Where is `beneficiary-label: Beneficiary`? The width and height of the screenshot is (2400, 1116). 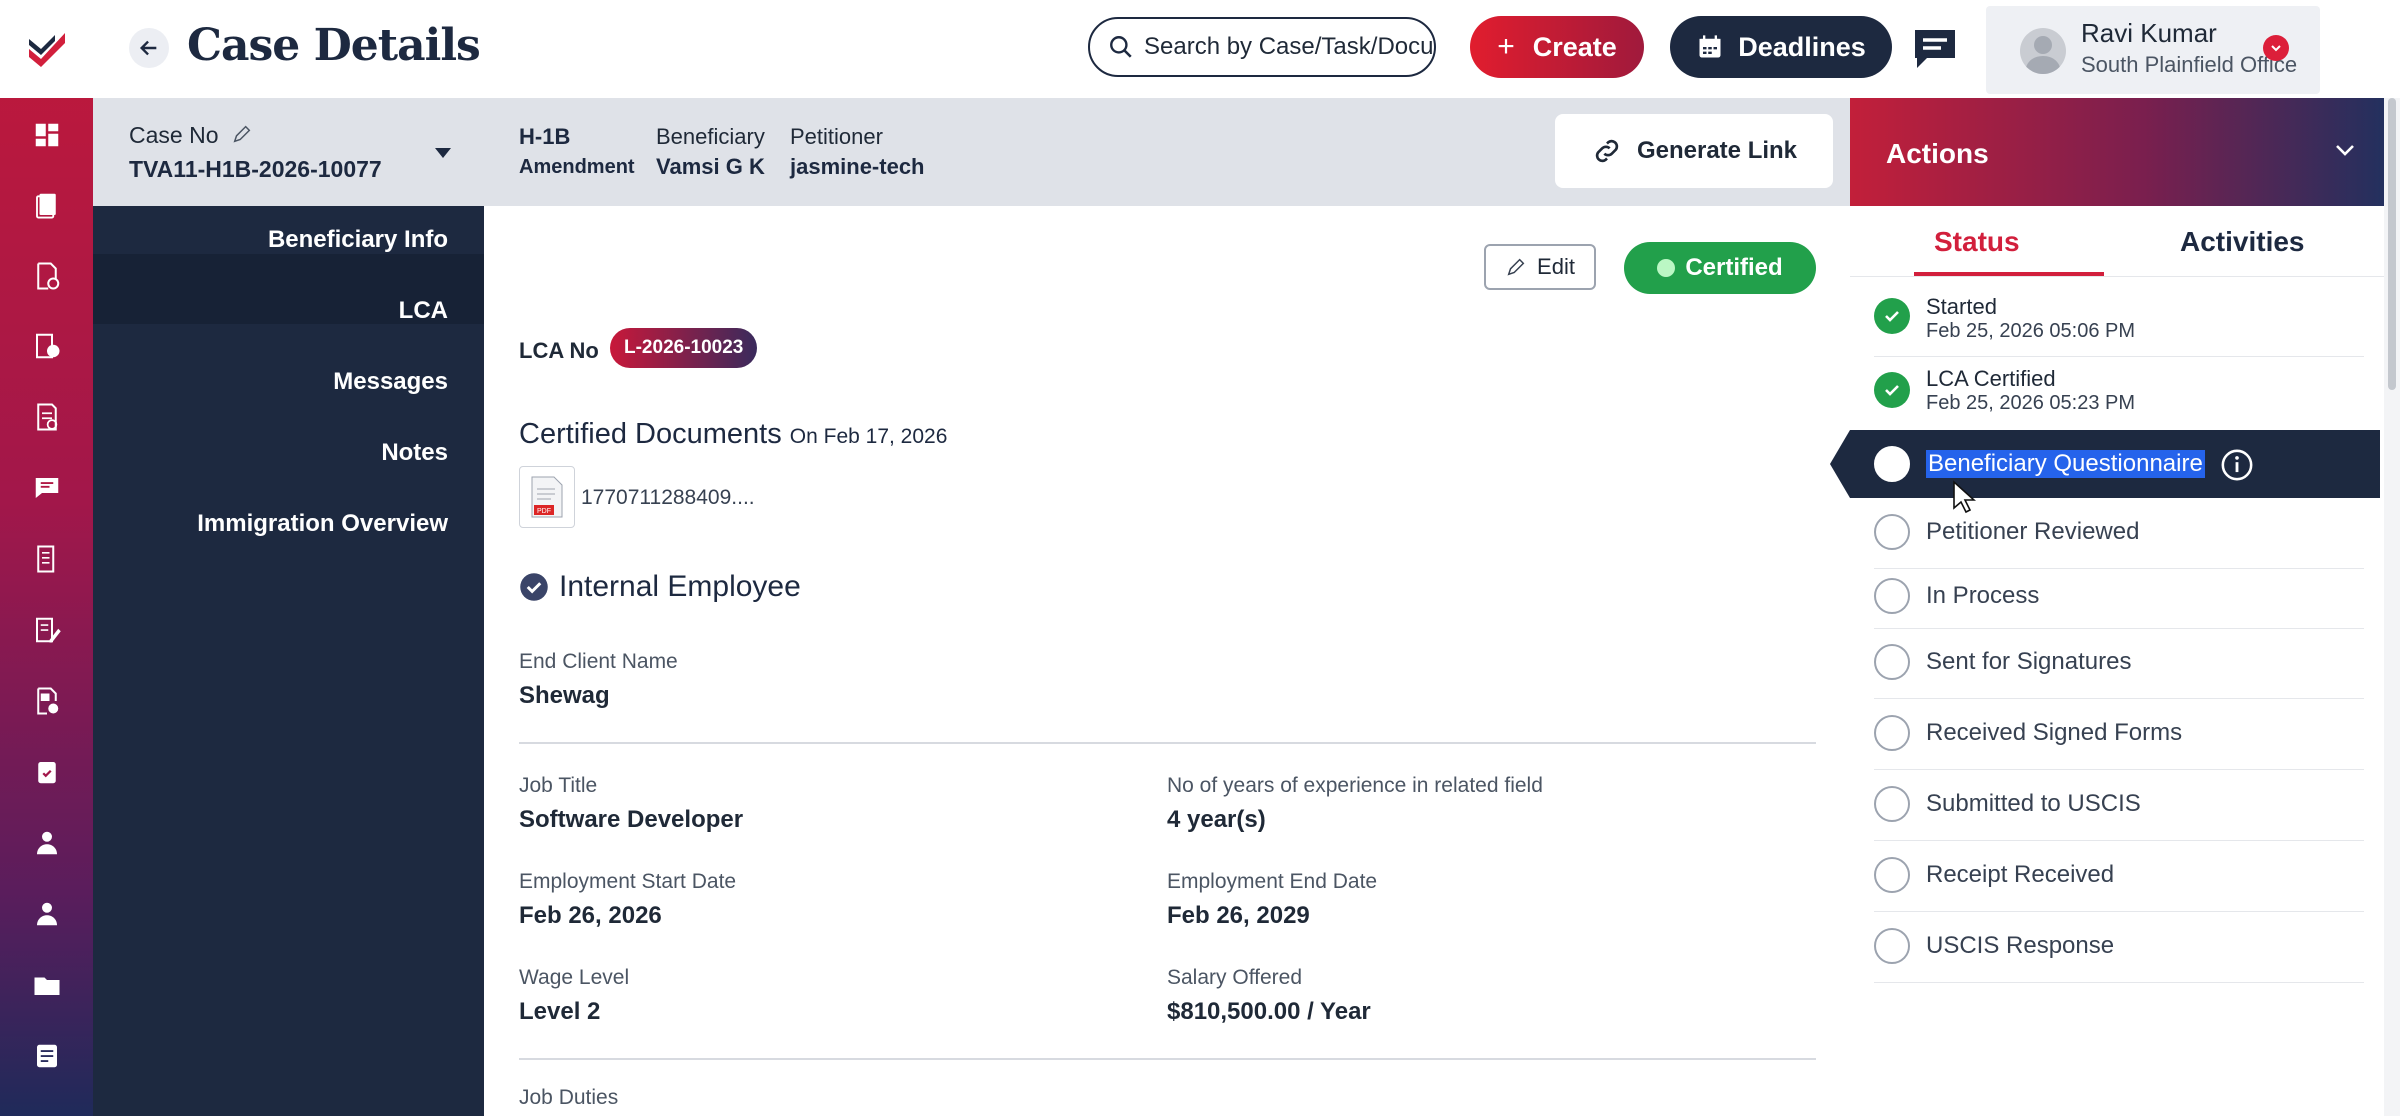 beneficiary-label: Beneficiary is located at coordinates (710, 136).